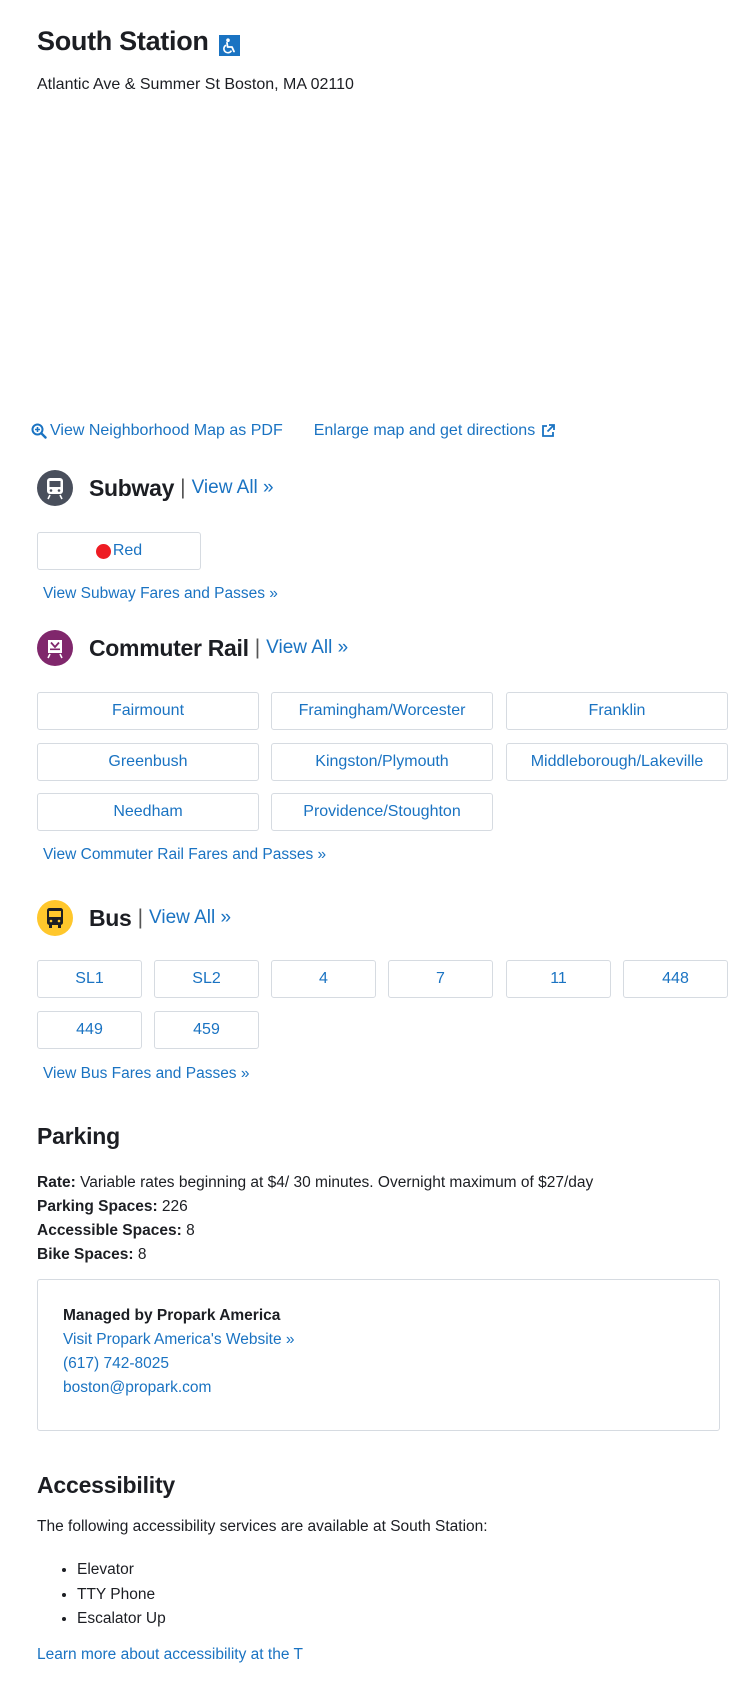  What do you see at coordinates (106, 1485) in the screenshot?
I see `accessibility-heading: Accessibility` at bounding box center [106, 1485].